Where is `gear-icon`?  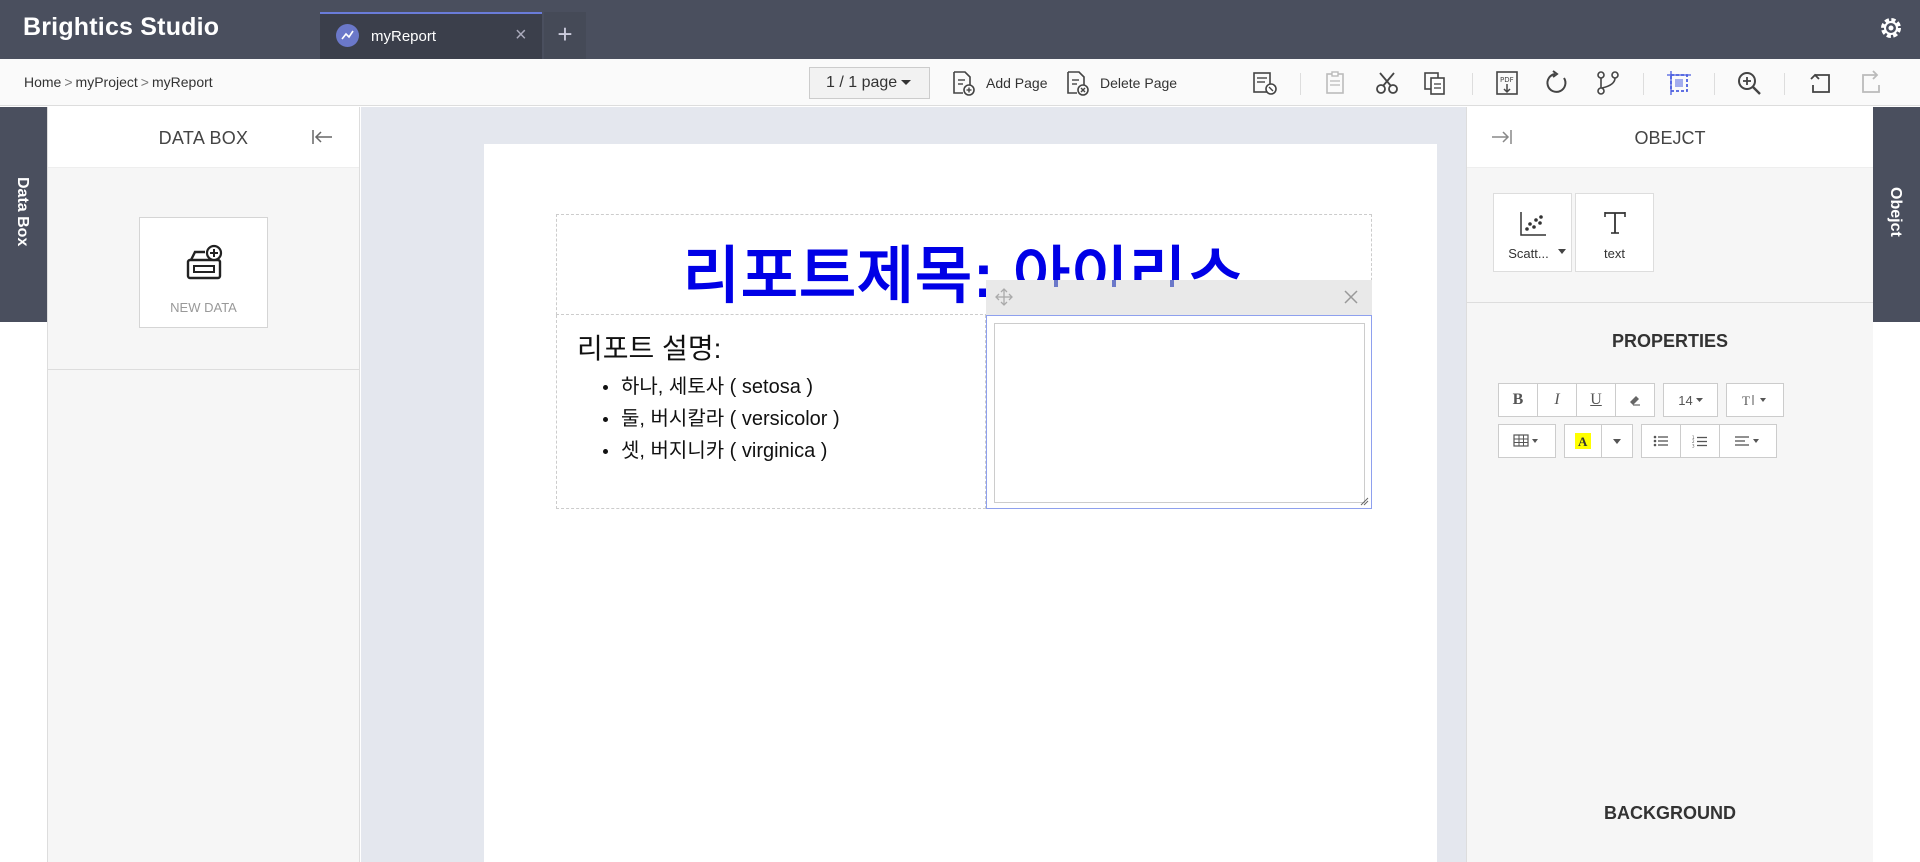 gear-icon is located at coordinates (1891, 28).